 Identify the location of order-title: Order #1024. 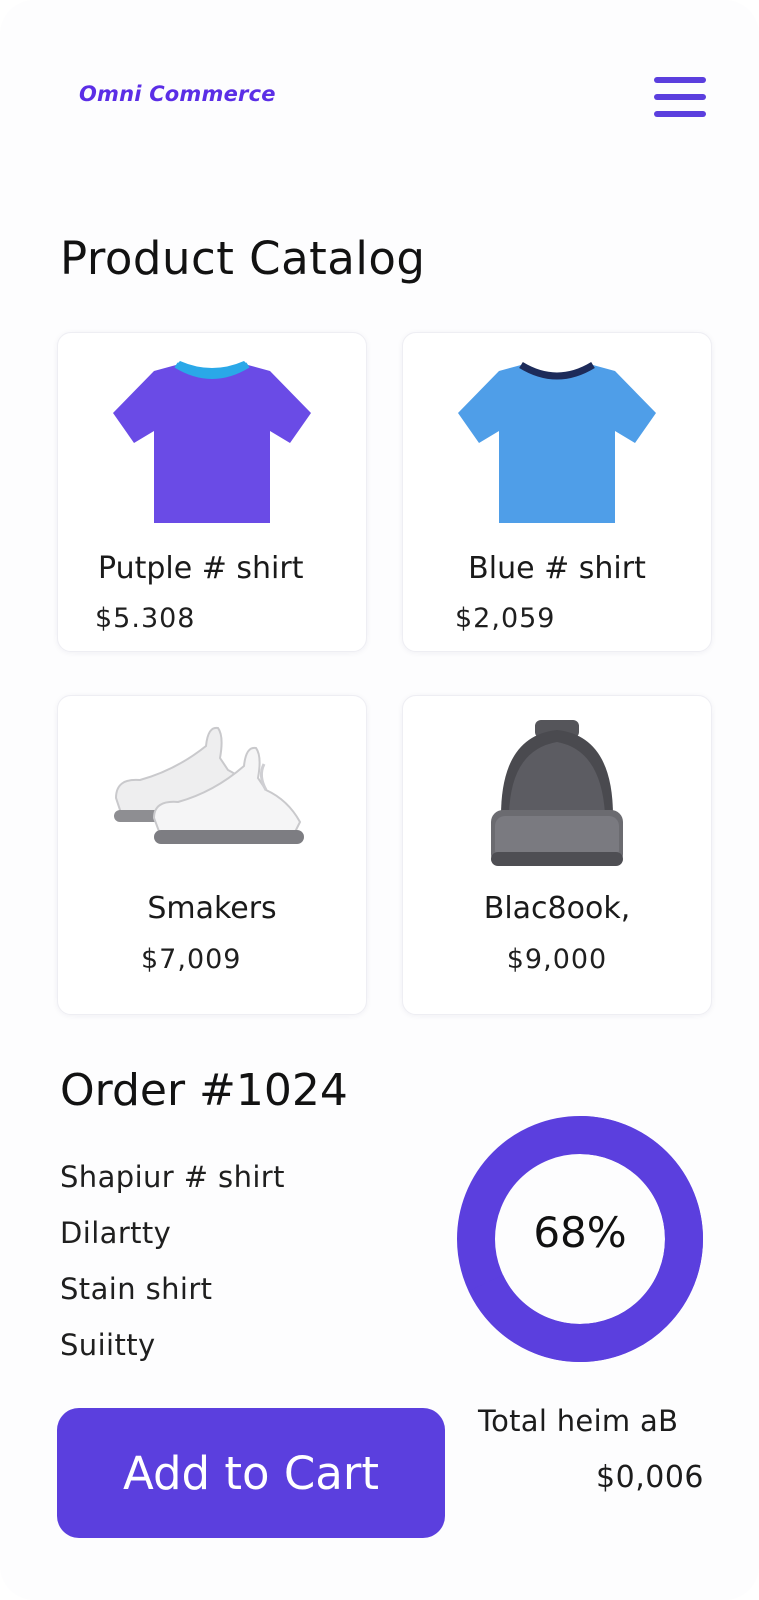
(204, 1090).